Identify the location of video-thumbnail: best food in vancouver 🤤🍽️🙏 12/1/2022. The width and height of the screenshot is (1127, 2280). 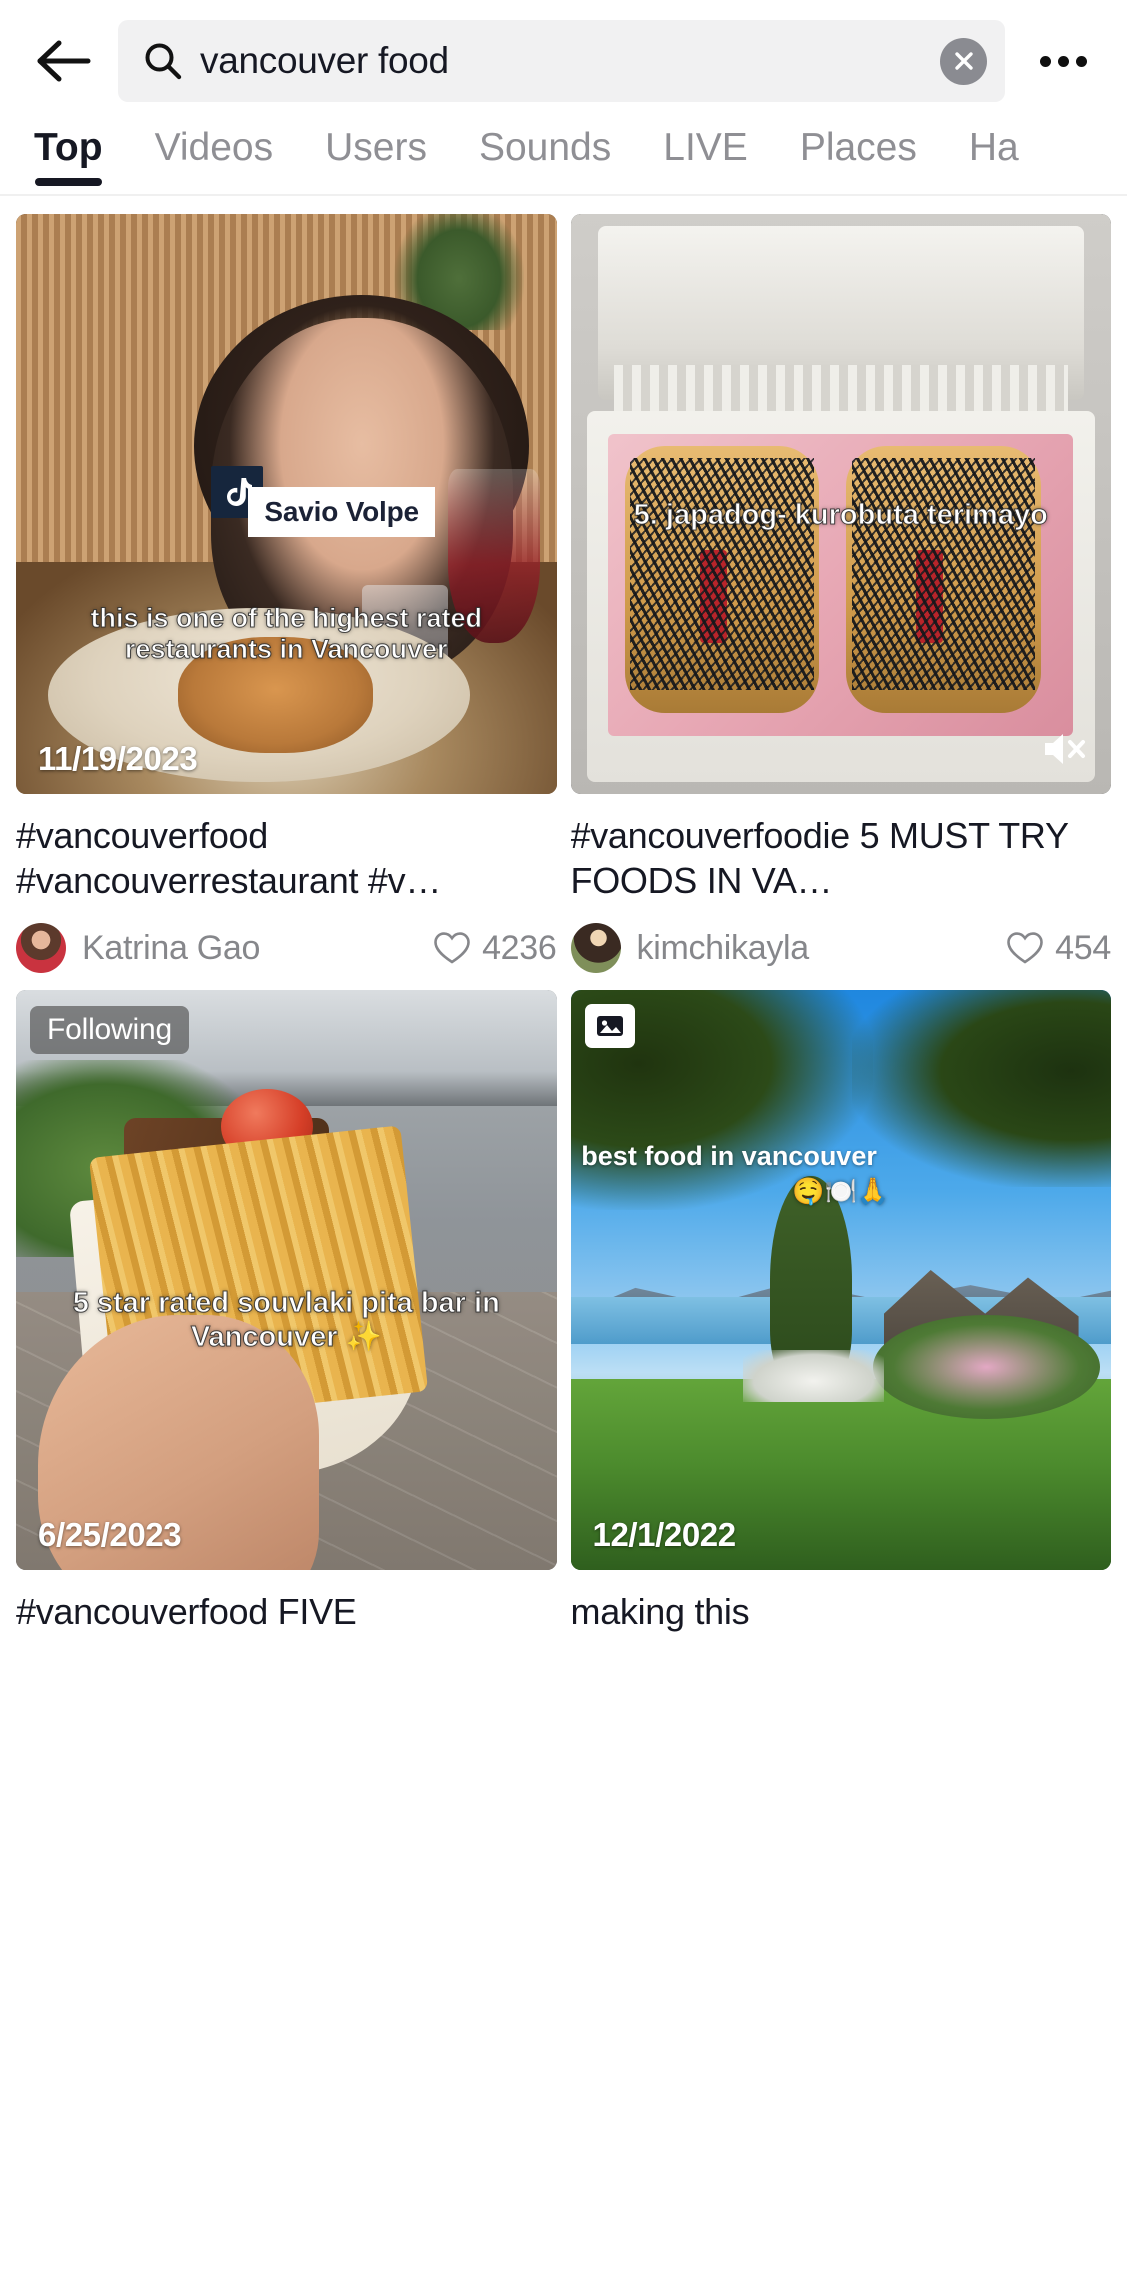
(840, 1280).